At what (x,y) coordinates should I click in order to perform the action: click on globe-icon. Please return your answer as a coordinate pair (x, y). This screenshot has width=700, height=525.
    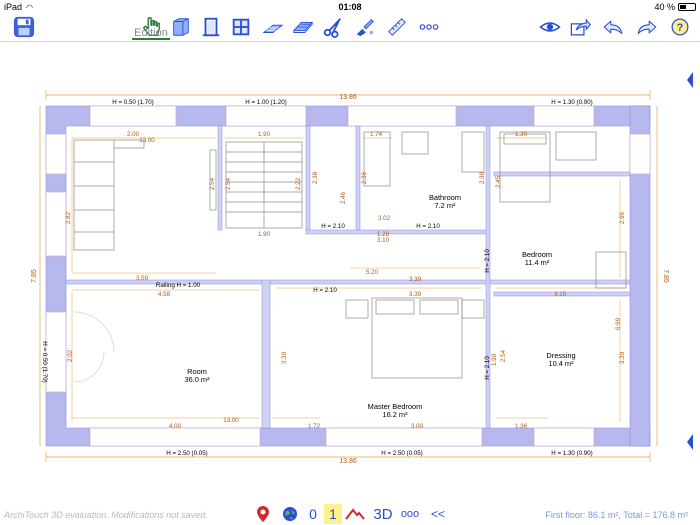
    Looking at the image, I should click on (290, 514).